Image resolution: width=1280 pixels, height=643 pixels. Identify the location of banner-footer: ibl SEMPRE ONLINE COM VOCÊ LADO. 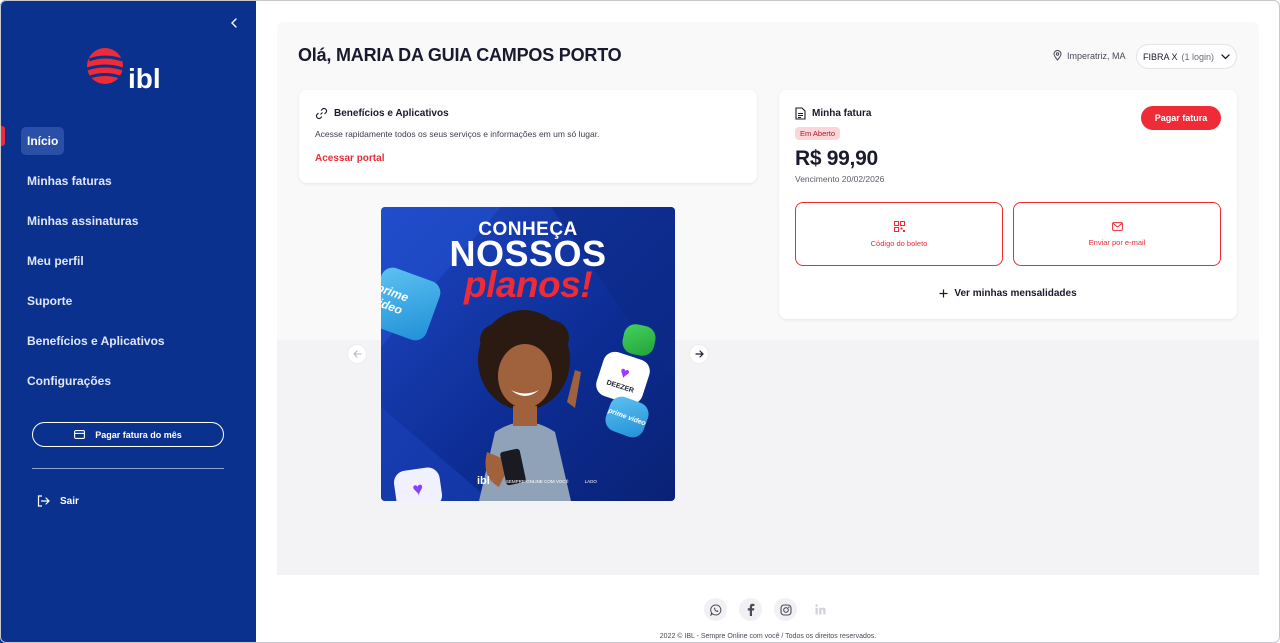
(537, 481).